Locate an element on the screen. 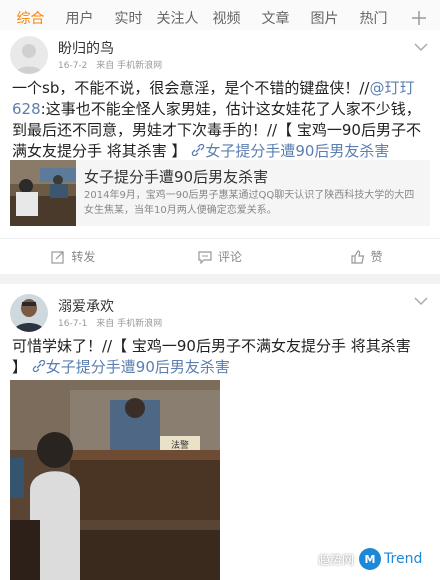 The height and width of the screenshot is (580, 440). article-thumbnail is located at coordinates (43, 193).